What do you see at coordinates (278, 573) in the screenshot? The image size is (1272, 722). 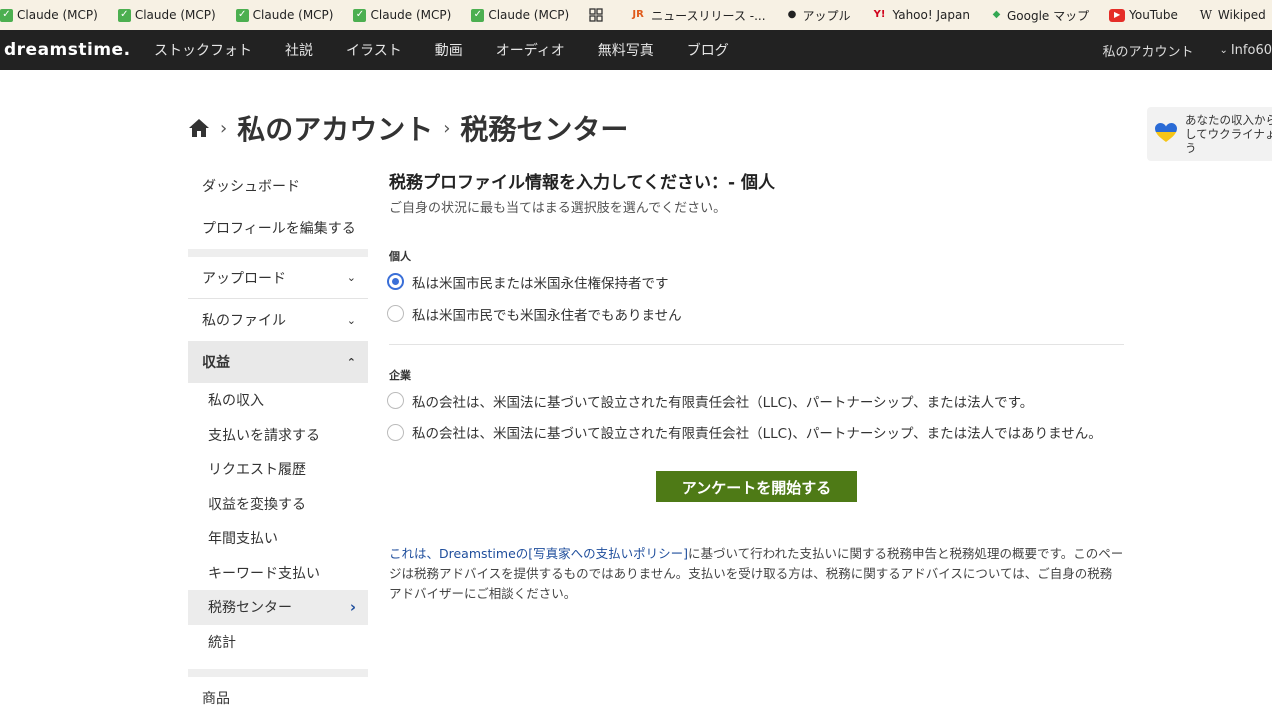 I see `sidebar-sub-keyword-payments: キーワード支払い` at bounding box center [278, 573].